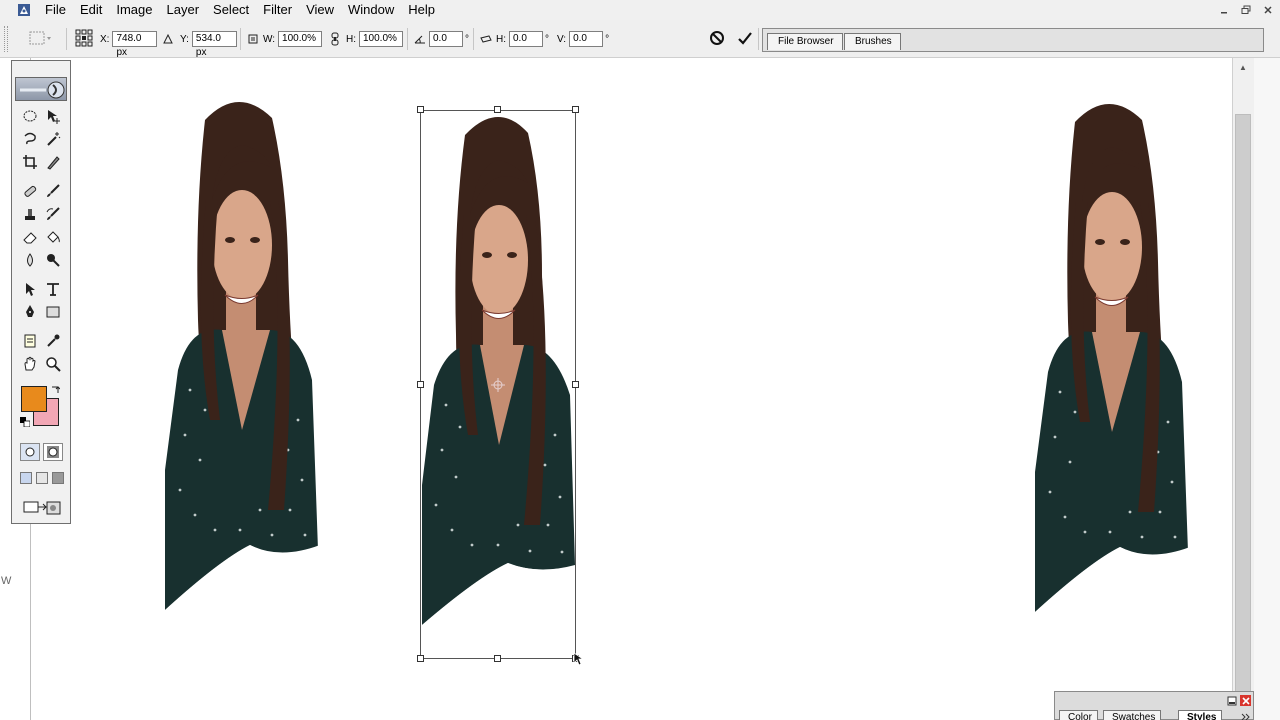 The height and width of the screenshot is (720, 1280). I want to click on transform-handle-top, so click(497, 109).